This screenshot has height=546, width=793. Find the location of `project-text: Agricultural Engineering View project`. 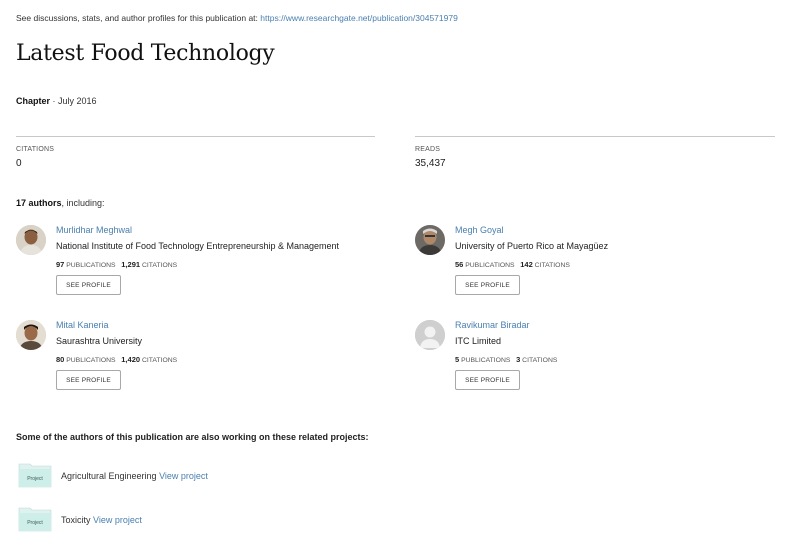

project-text: Agricultural Engineering View project is located at coordinates (134, 476).